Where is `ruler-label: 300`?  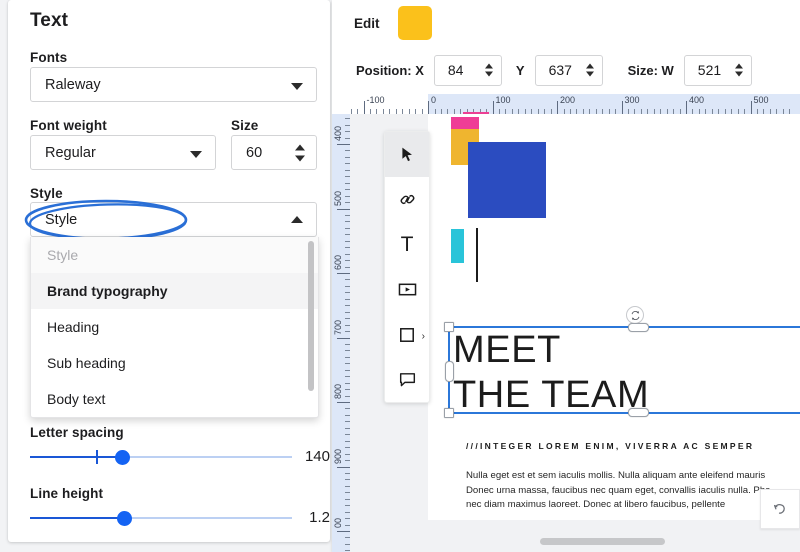 ruler-label: 300 is located at coordinates (632, 100).